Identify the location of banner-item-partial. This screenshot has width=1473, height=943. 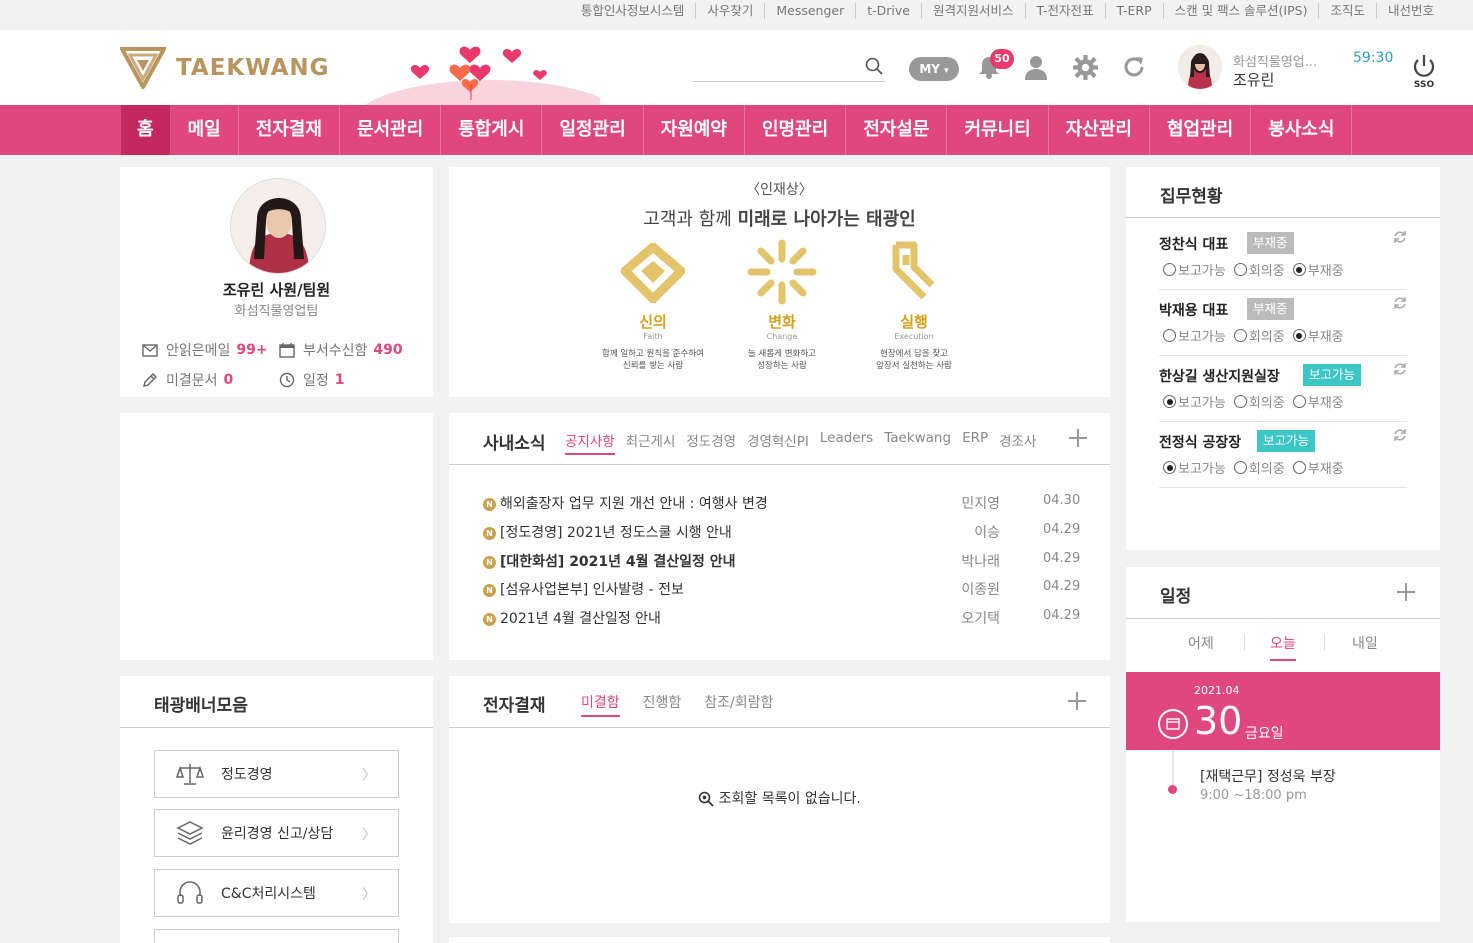
(276, 936).